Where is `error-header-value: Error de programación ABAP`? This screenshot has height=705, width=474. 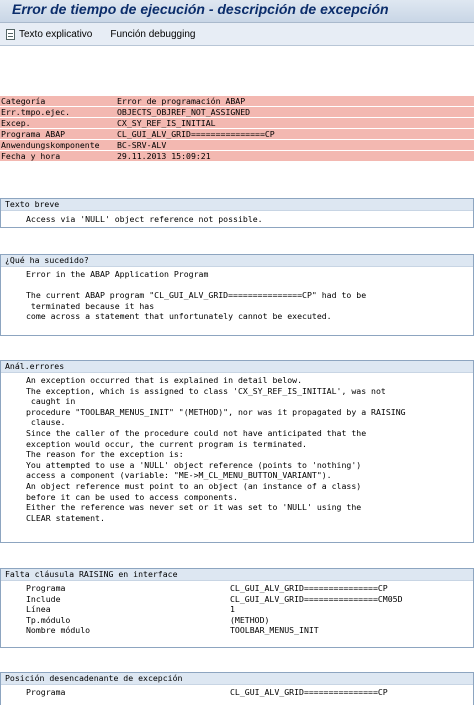
error-header-value: Error de programación ABAP is located at coordinates (181, 101).